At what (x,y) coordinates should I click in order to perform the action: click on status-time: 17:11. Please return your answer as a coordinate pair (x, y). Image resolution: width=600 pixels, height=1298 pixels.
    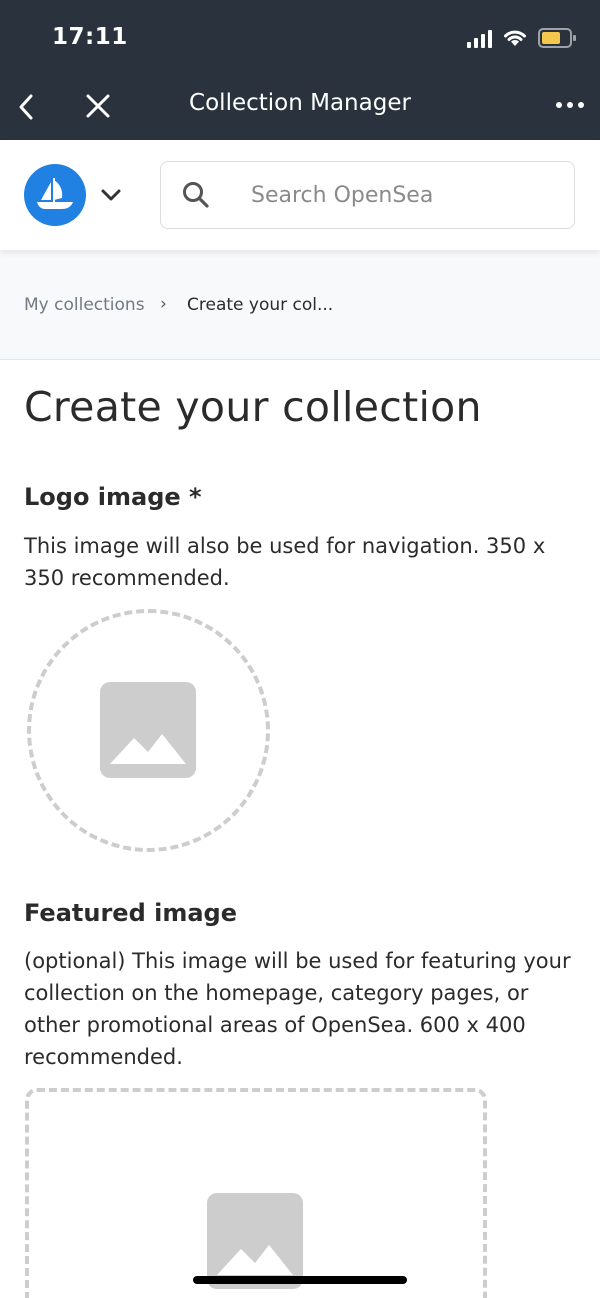
    Looking at the image, I should click on (90, 37).